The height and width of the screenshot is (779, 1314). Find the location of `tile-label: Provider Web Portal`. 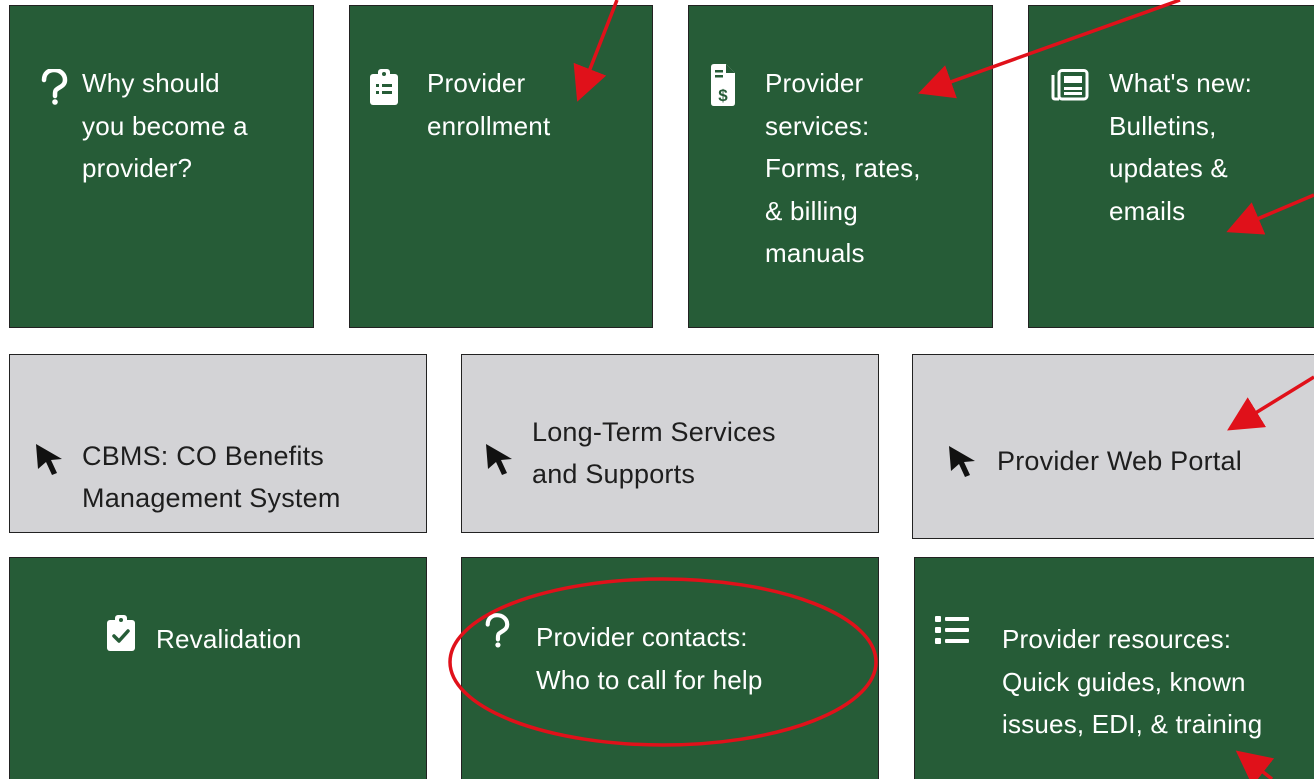

tile-label: Provider Web Portal is located at coordinates (1119, 461).